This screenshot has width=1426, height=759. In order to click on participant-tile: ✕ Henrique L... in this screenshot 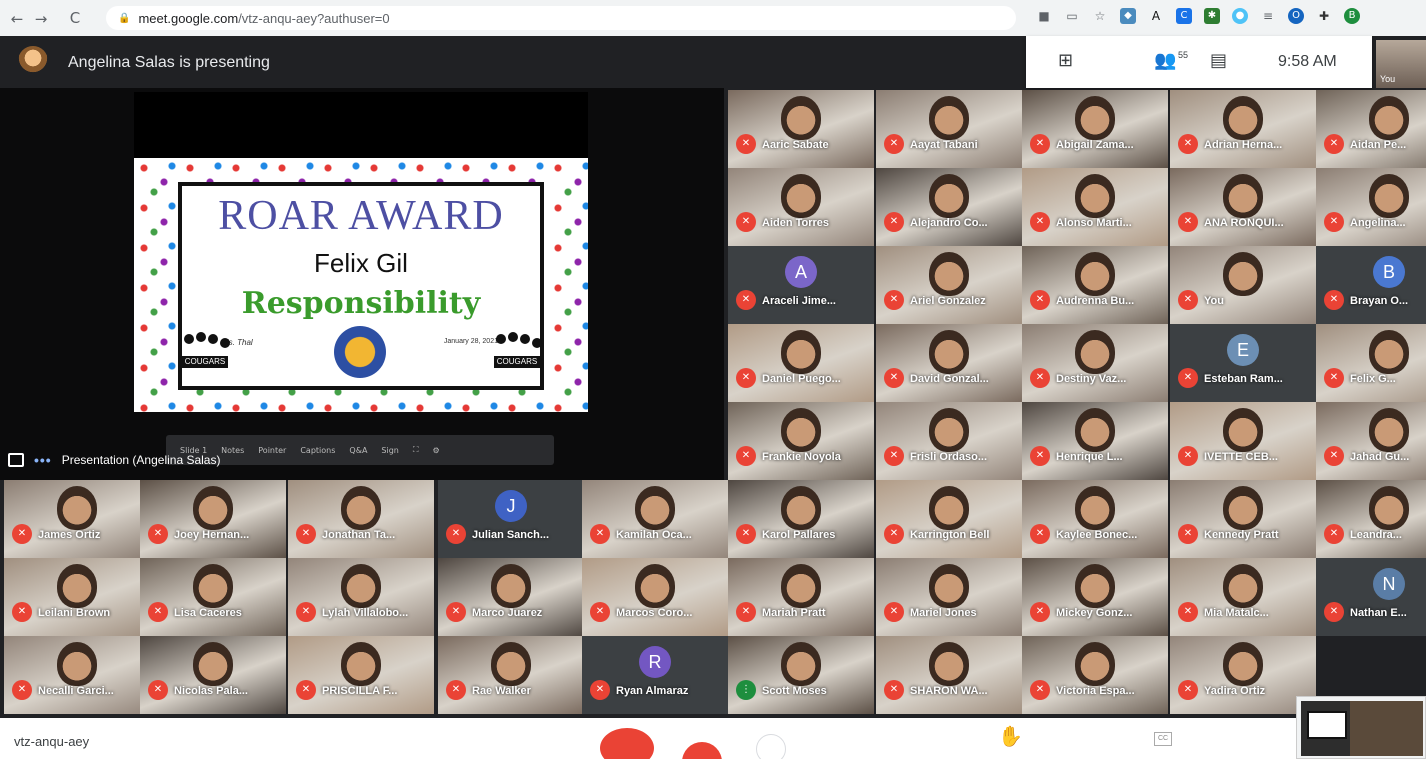, I will do `click(1095, 441)`.